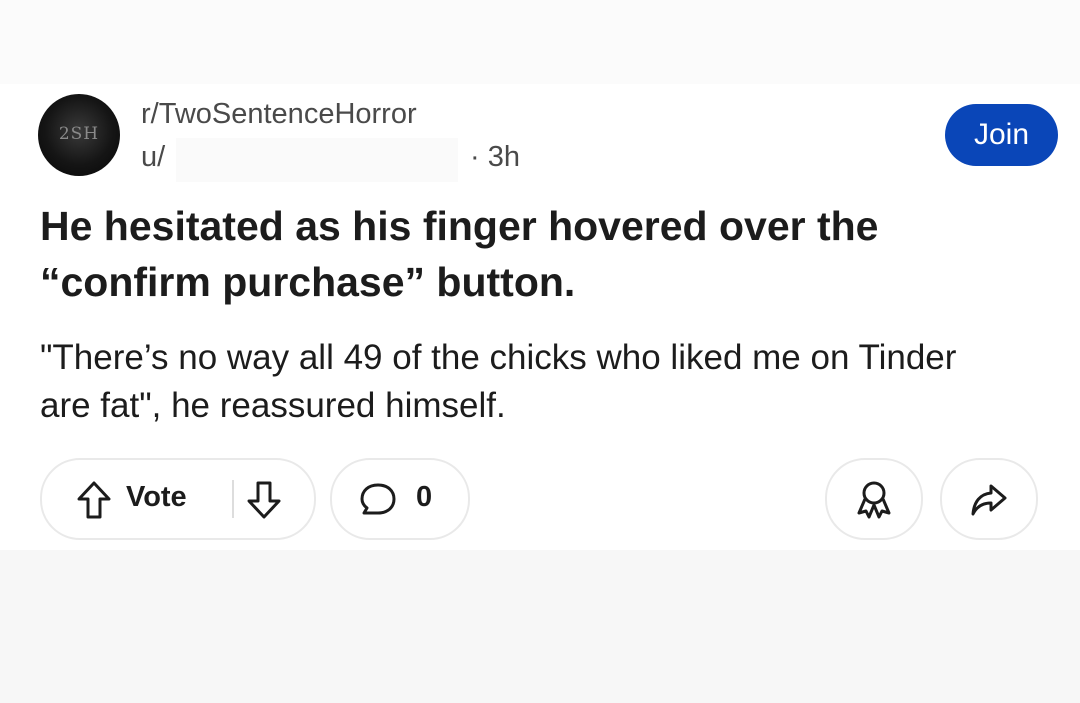 The height and width of the screenshot is (703, 1080). Describe the element at coordinates (233, 499) in the screenshot. I see `vote-divider` at that location.